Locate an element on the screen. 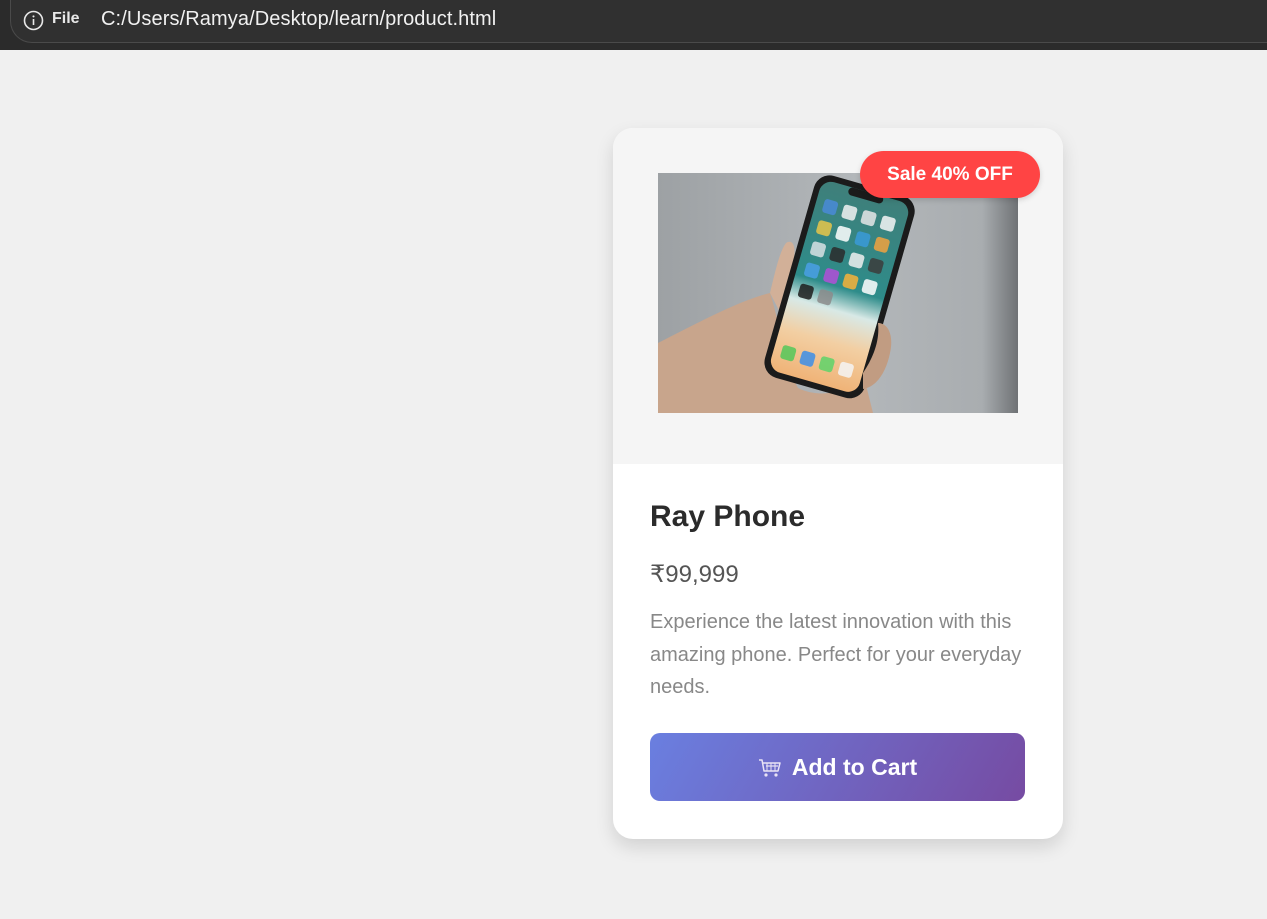  product-image-area: Sale 40% OFF is located at coordinates (838, 296).